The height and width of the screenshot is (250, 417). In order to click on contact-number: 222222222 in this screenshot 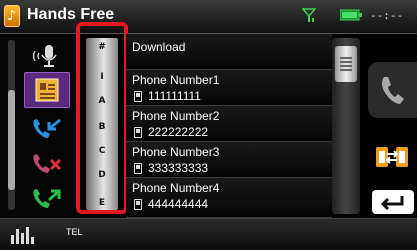, I will do `click(178, 132)`.